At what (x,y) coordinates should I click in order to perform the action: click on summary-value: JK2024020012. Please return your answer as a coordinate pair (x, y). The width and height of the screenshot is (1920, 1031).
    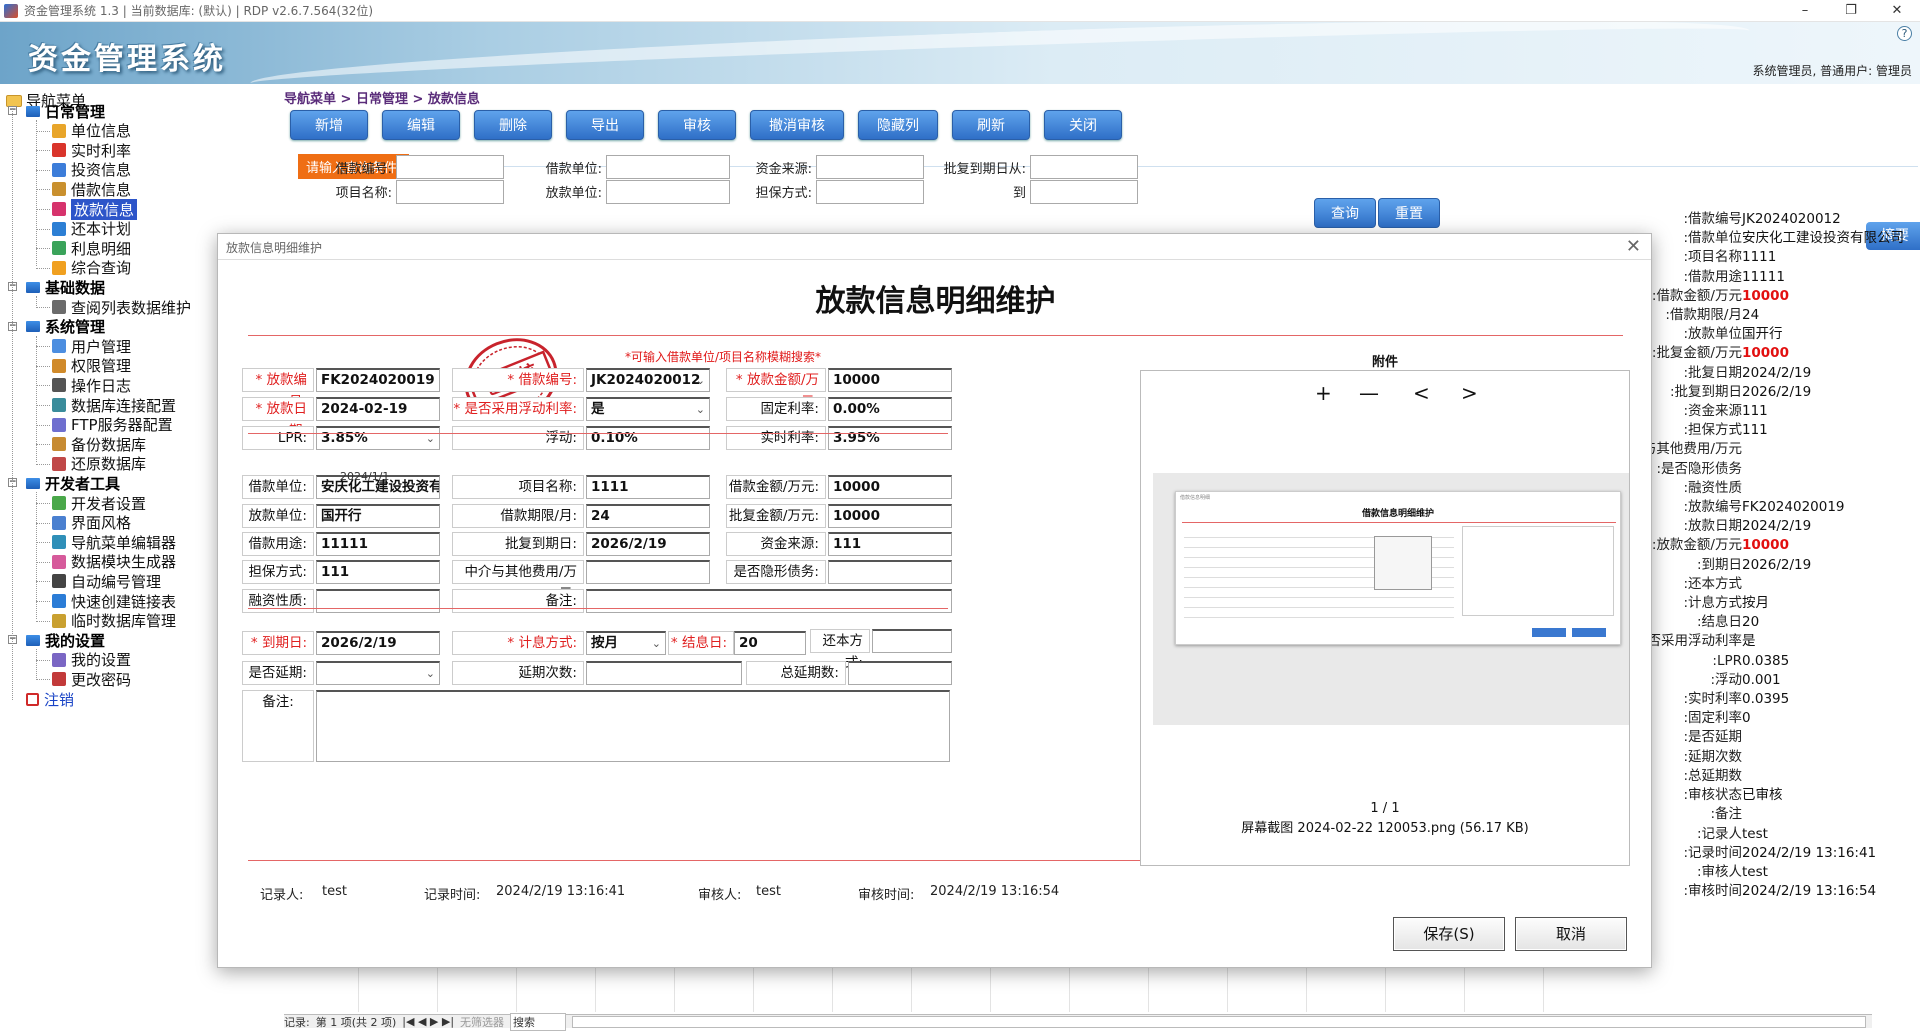
    Looking at the image, I should click on (1791, 219).